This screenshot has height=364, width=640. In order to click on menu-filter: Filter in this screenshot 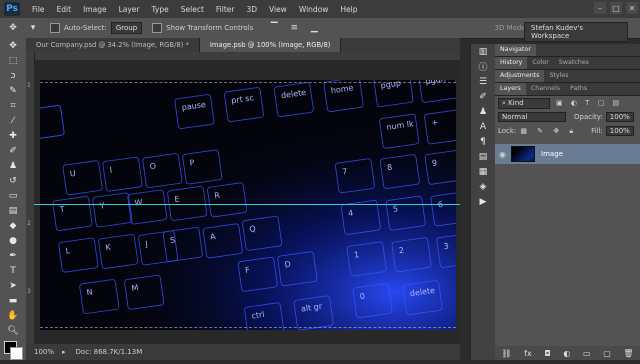, I will do `click(225, 9)`.